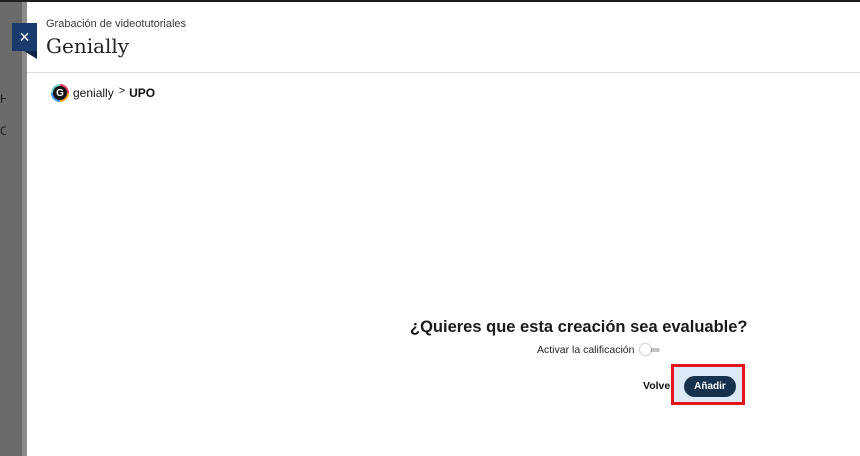 The width and height of the screenshot is (860, 456). Describe the element at coordinates (142, 93) in the screenshot. I see `breadcrumb-current: UPO` at that location.